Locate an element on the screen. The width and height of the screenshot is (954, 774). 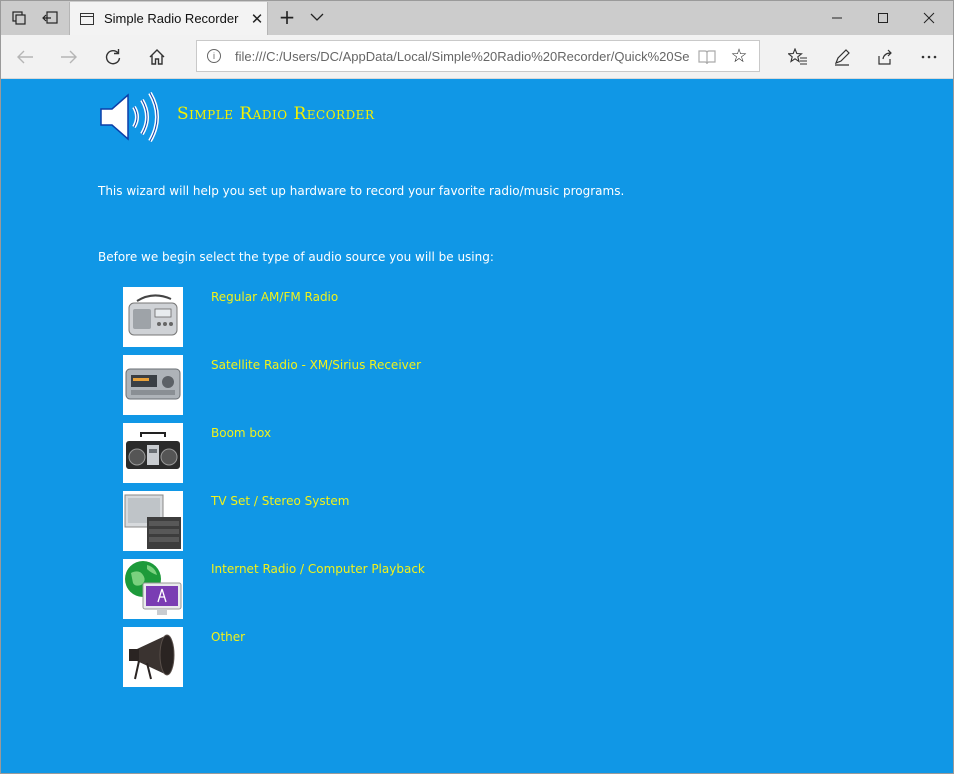
favorite-star-icon: ☆ is located at coordinates (739, 56).